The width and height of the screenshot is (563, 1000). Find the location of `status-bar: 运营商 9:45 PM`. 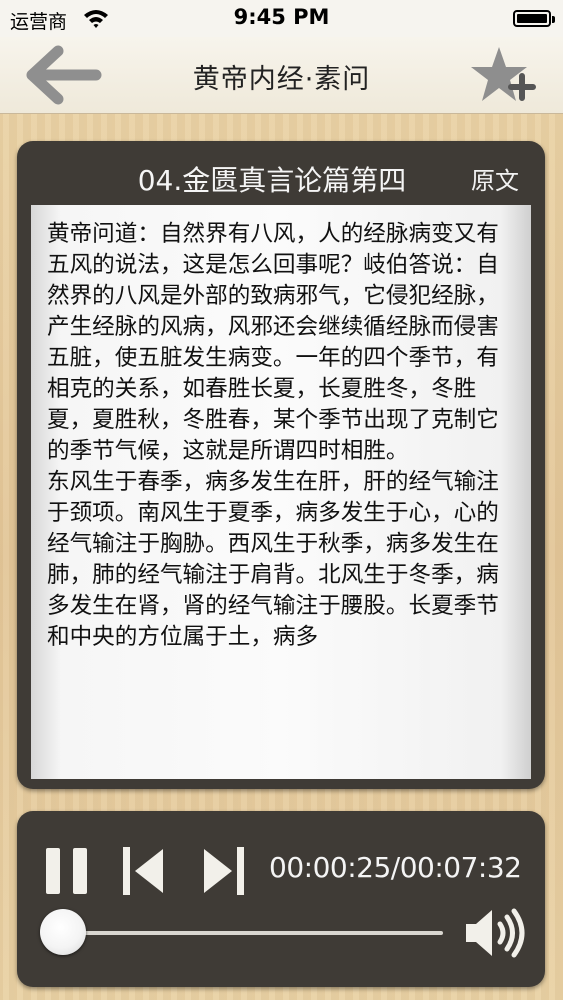

status-bar: 运营商 9:45 PM is located at coordinates (281, 18).